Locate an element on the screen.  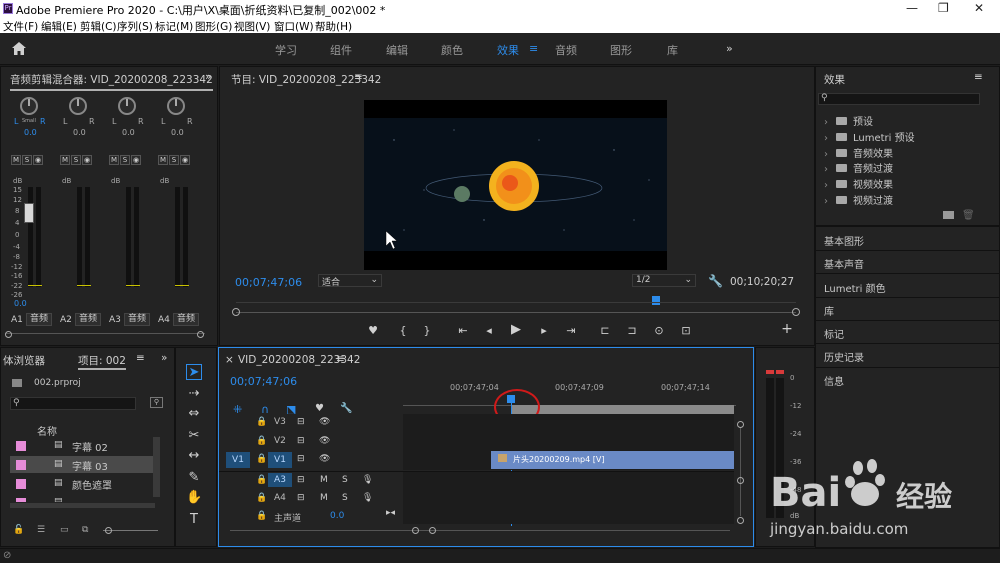
list-item: ▤ 字幕 03 is located at coordinates (82, 464).